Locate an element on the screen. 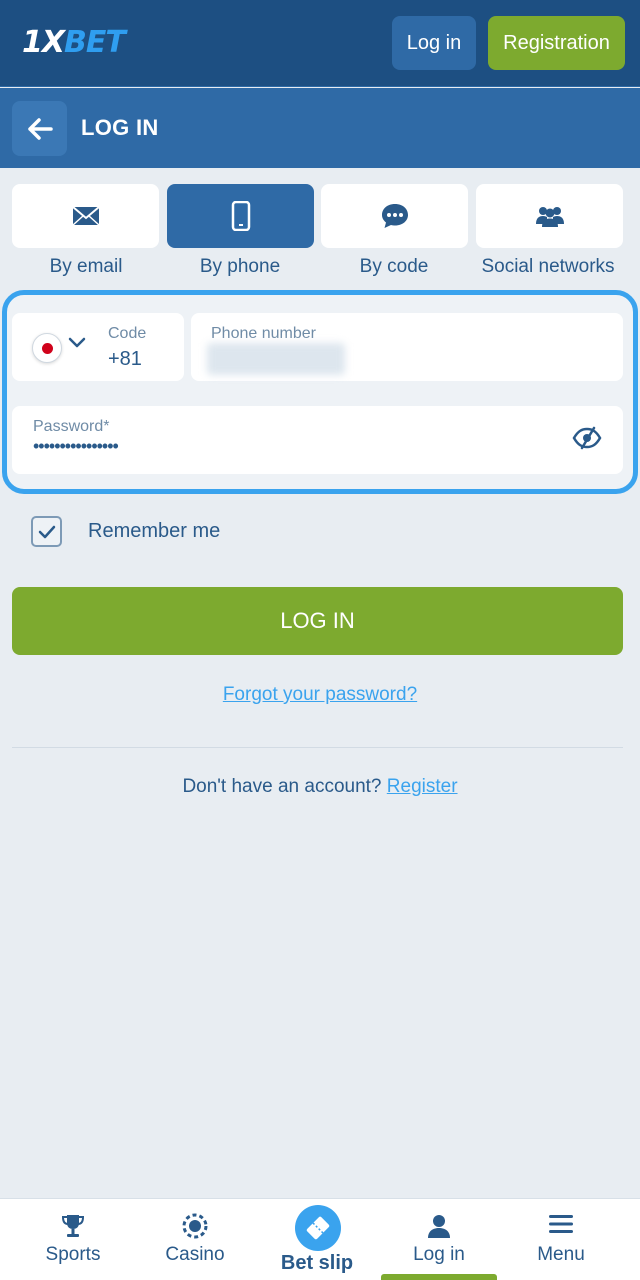 The image size is (640, 1280). users-icon is located at coordinates (549, 217).